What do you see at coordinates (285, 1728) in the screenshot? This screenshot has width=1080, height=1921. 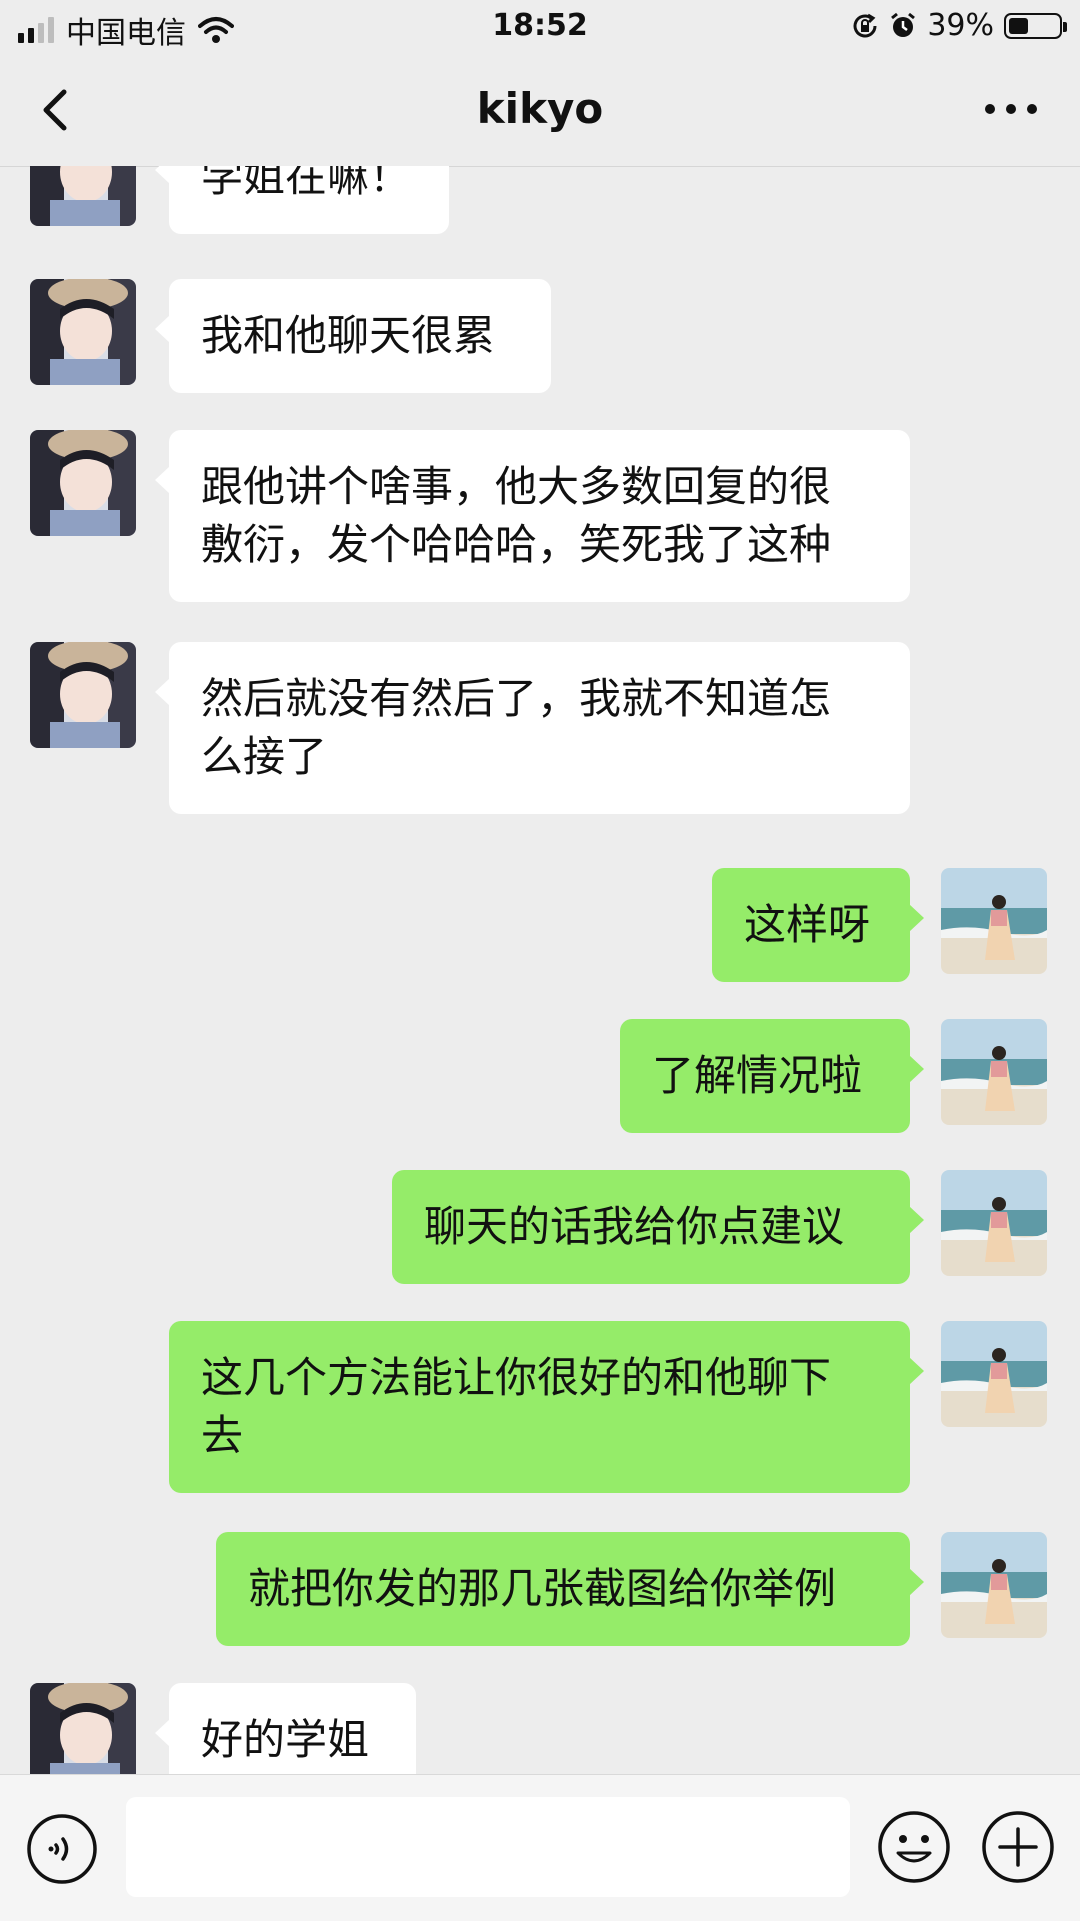 I see `message-bubble: 好的学姐` at bounding box center [285, 1728].